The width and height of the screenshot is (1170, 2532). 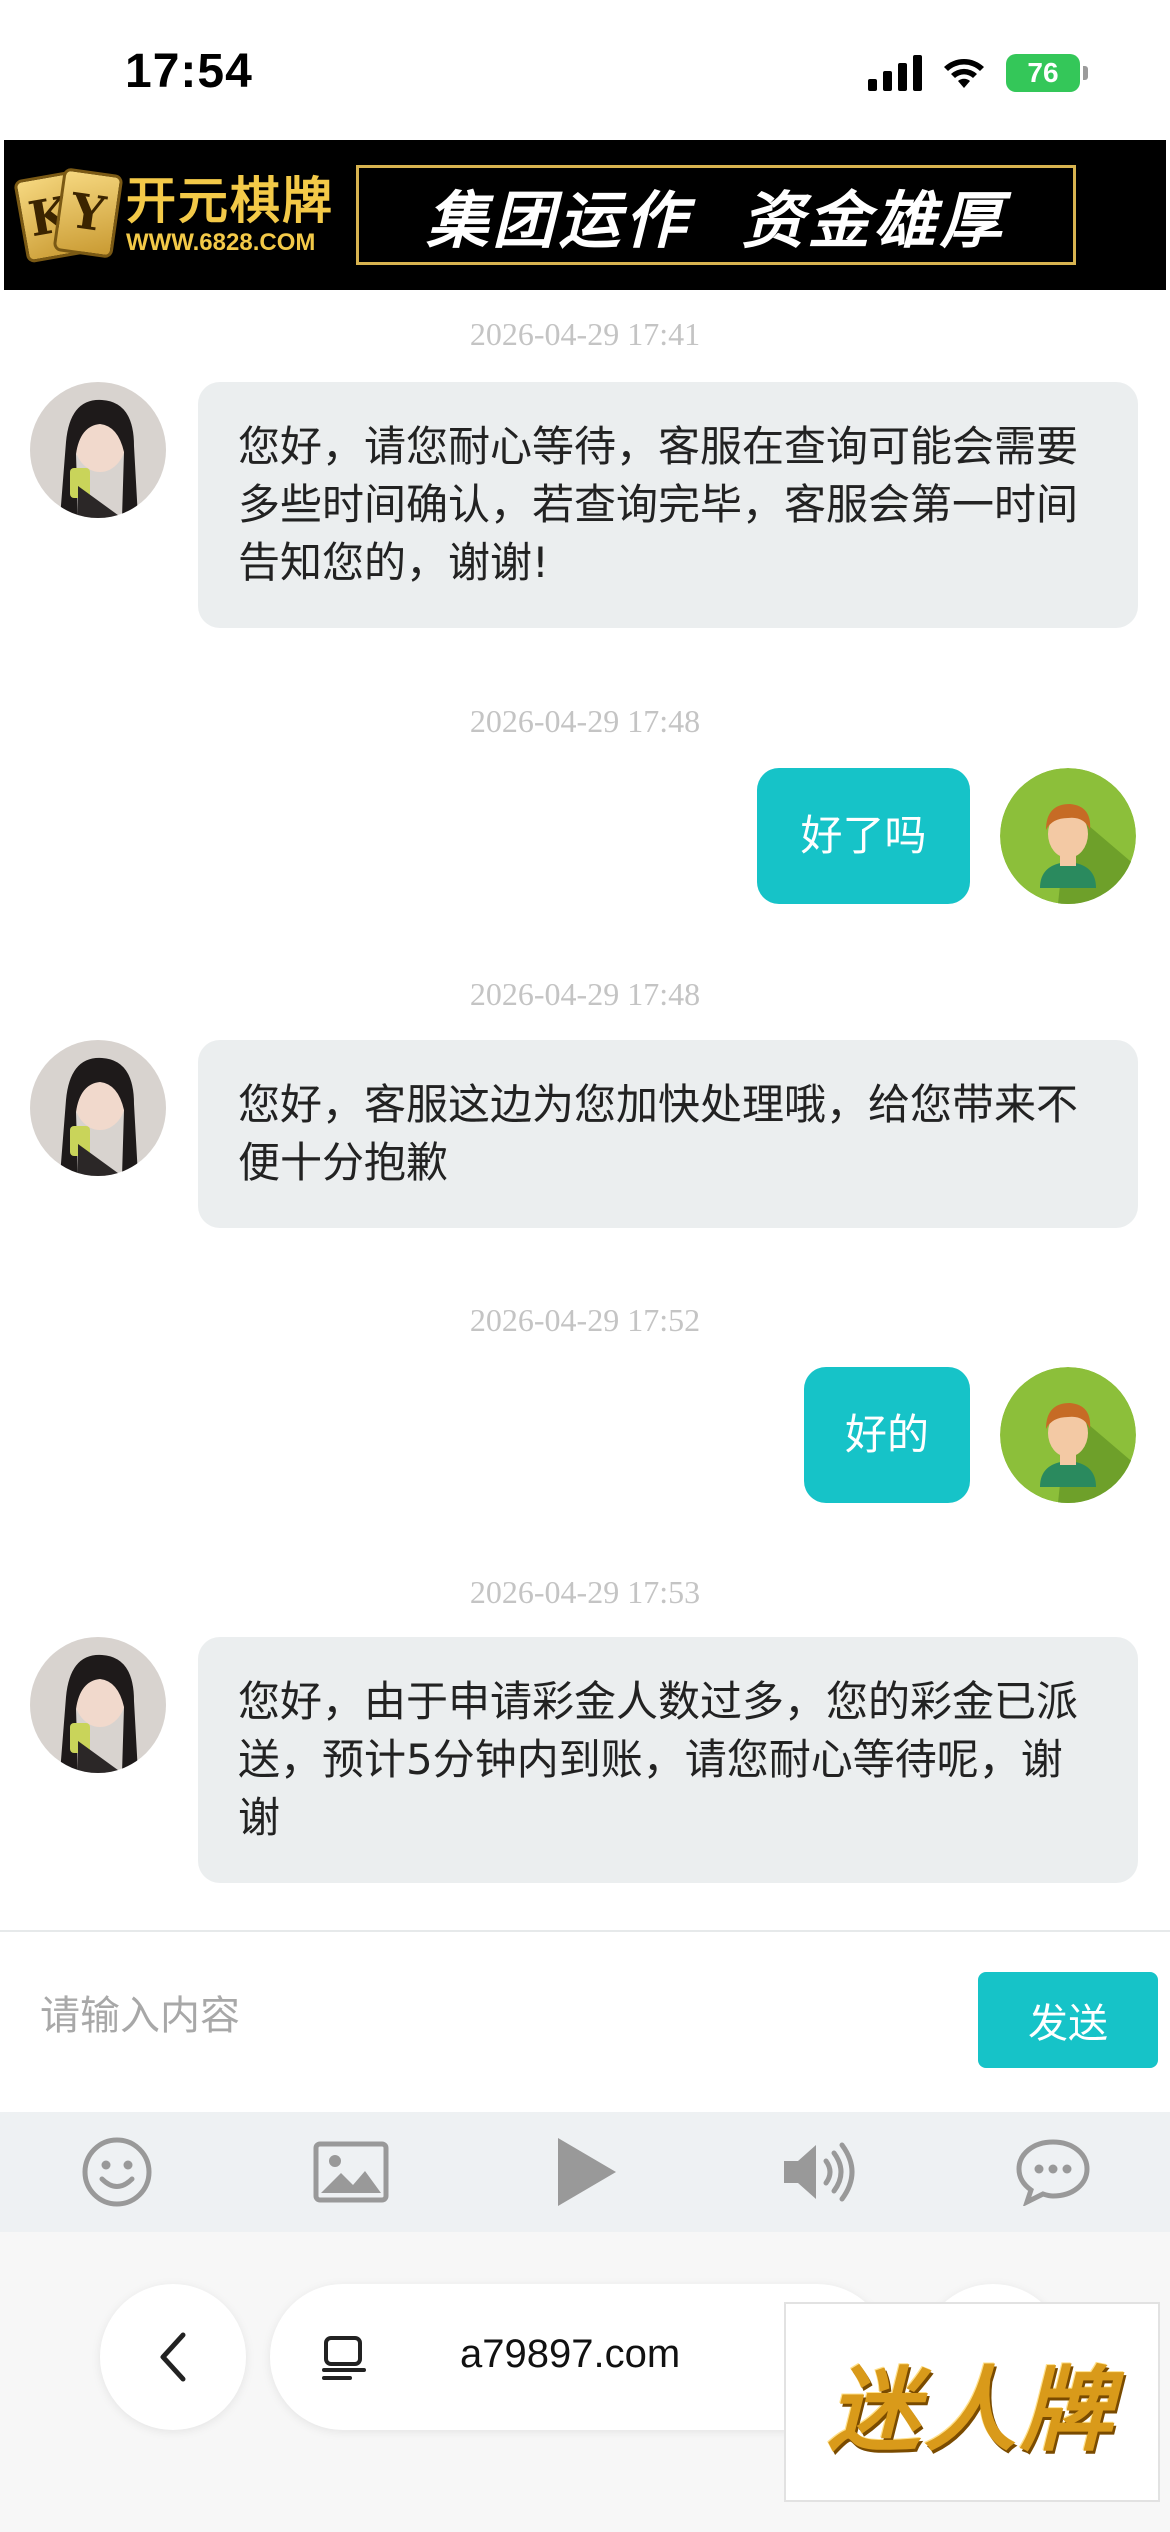 I want to click on promo-banner: K Y 开元棋牌 WWW.6828.COM 集团运作 资金雄厚, so click(x=585, y=215).